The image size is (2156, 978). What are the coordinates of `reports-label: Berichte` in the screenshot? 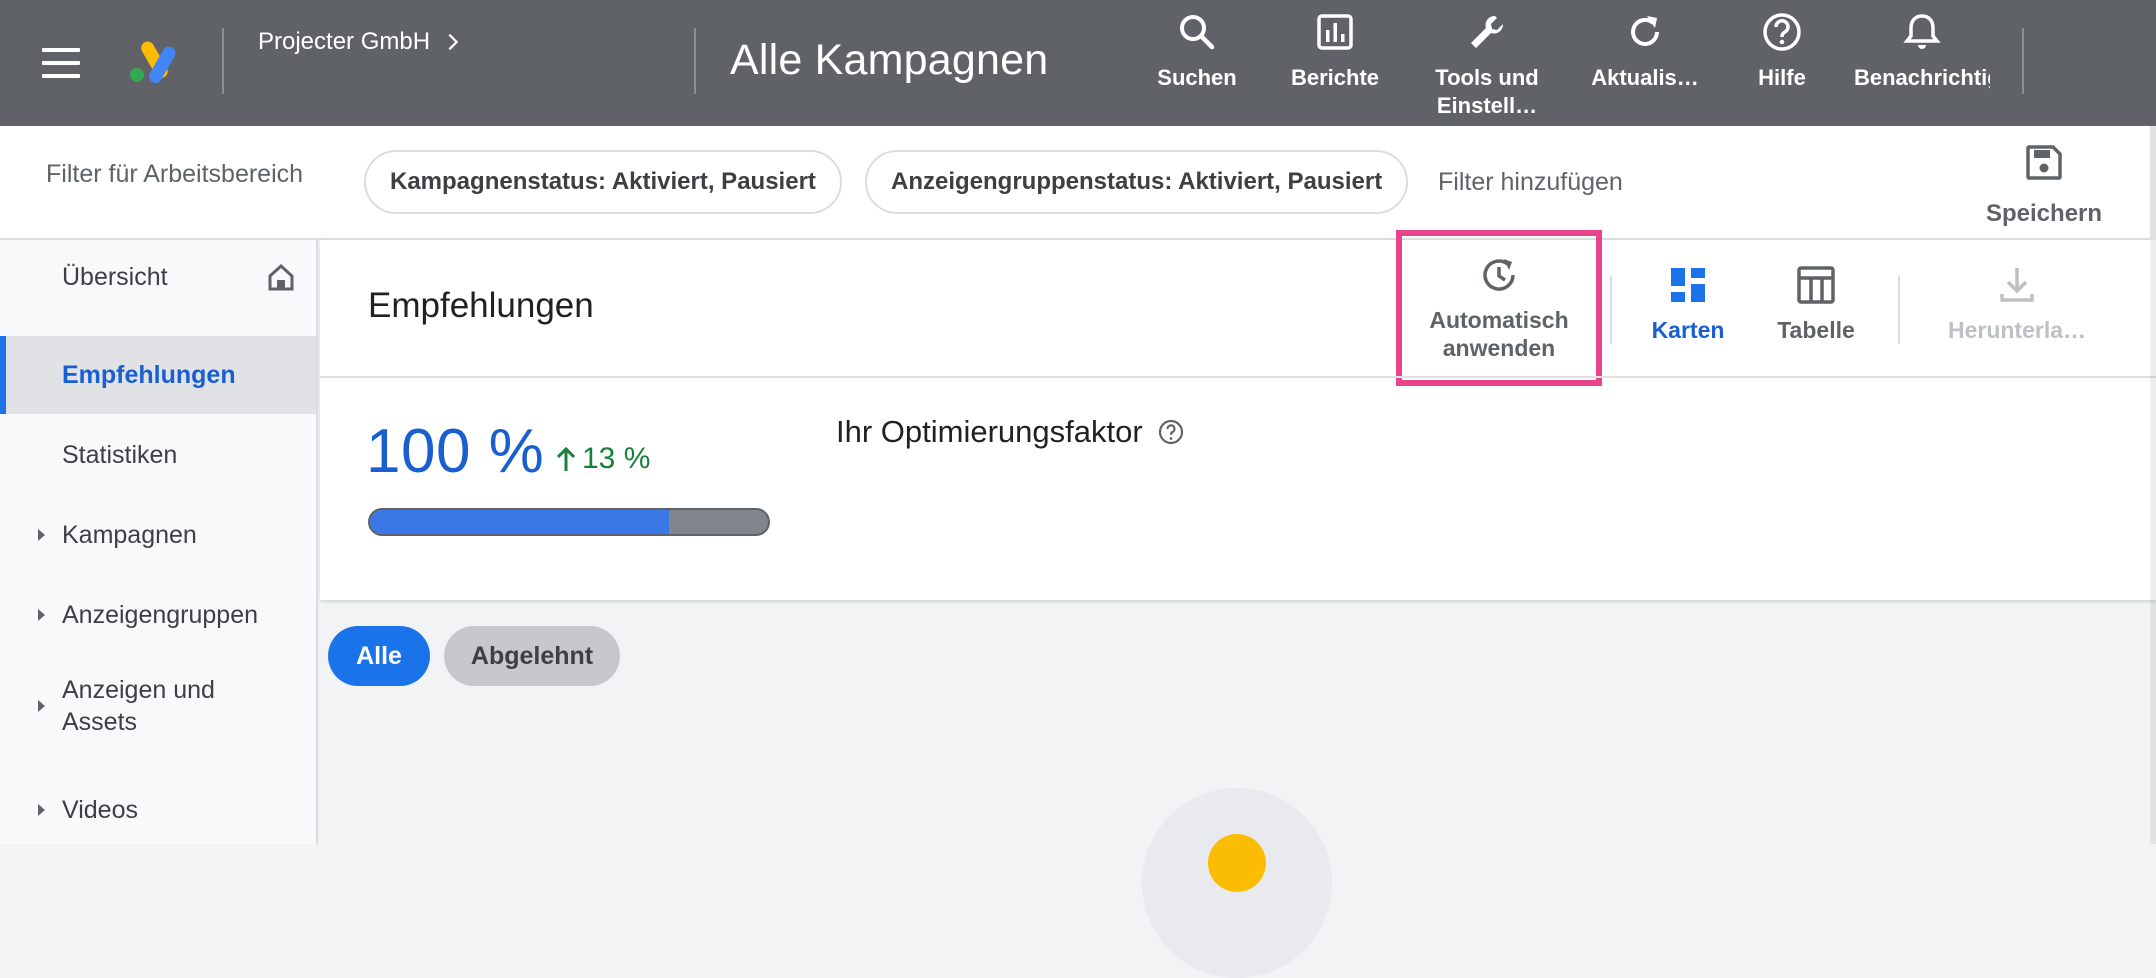 It's located at (1335, 77).